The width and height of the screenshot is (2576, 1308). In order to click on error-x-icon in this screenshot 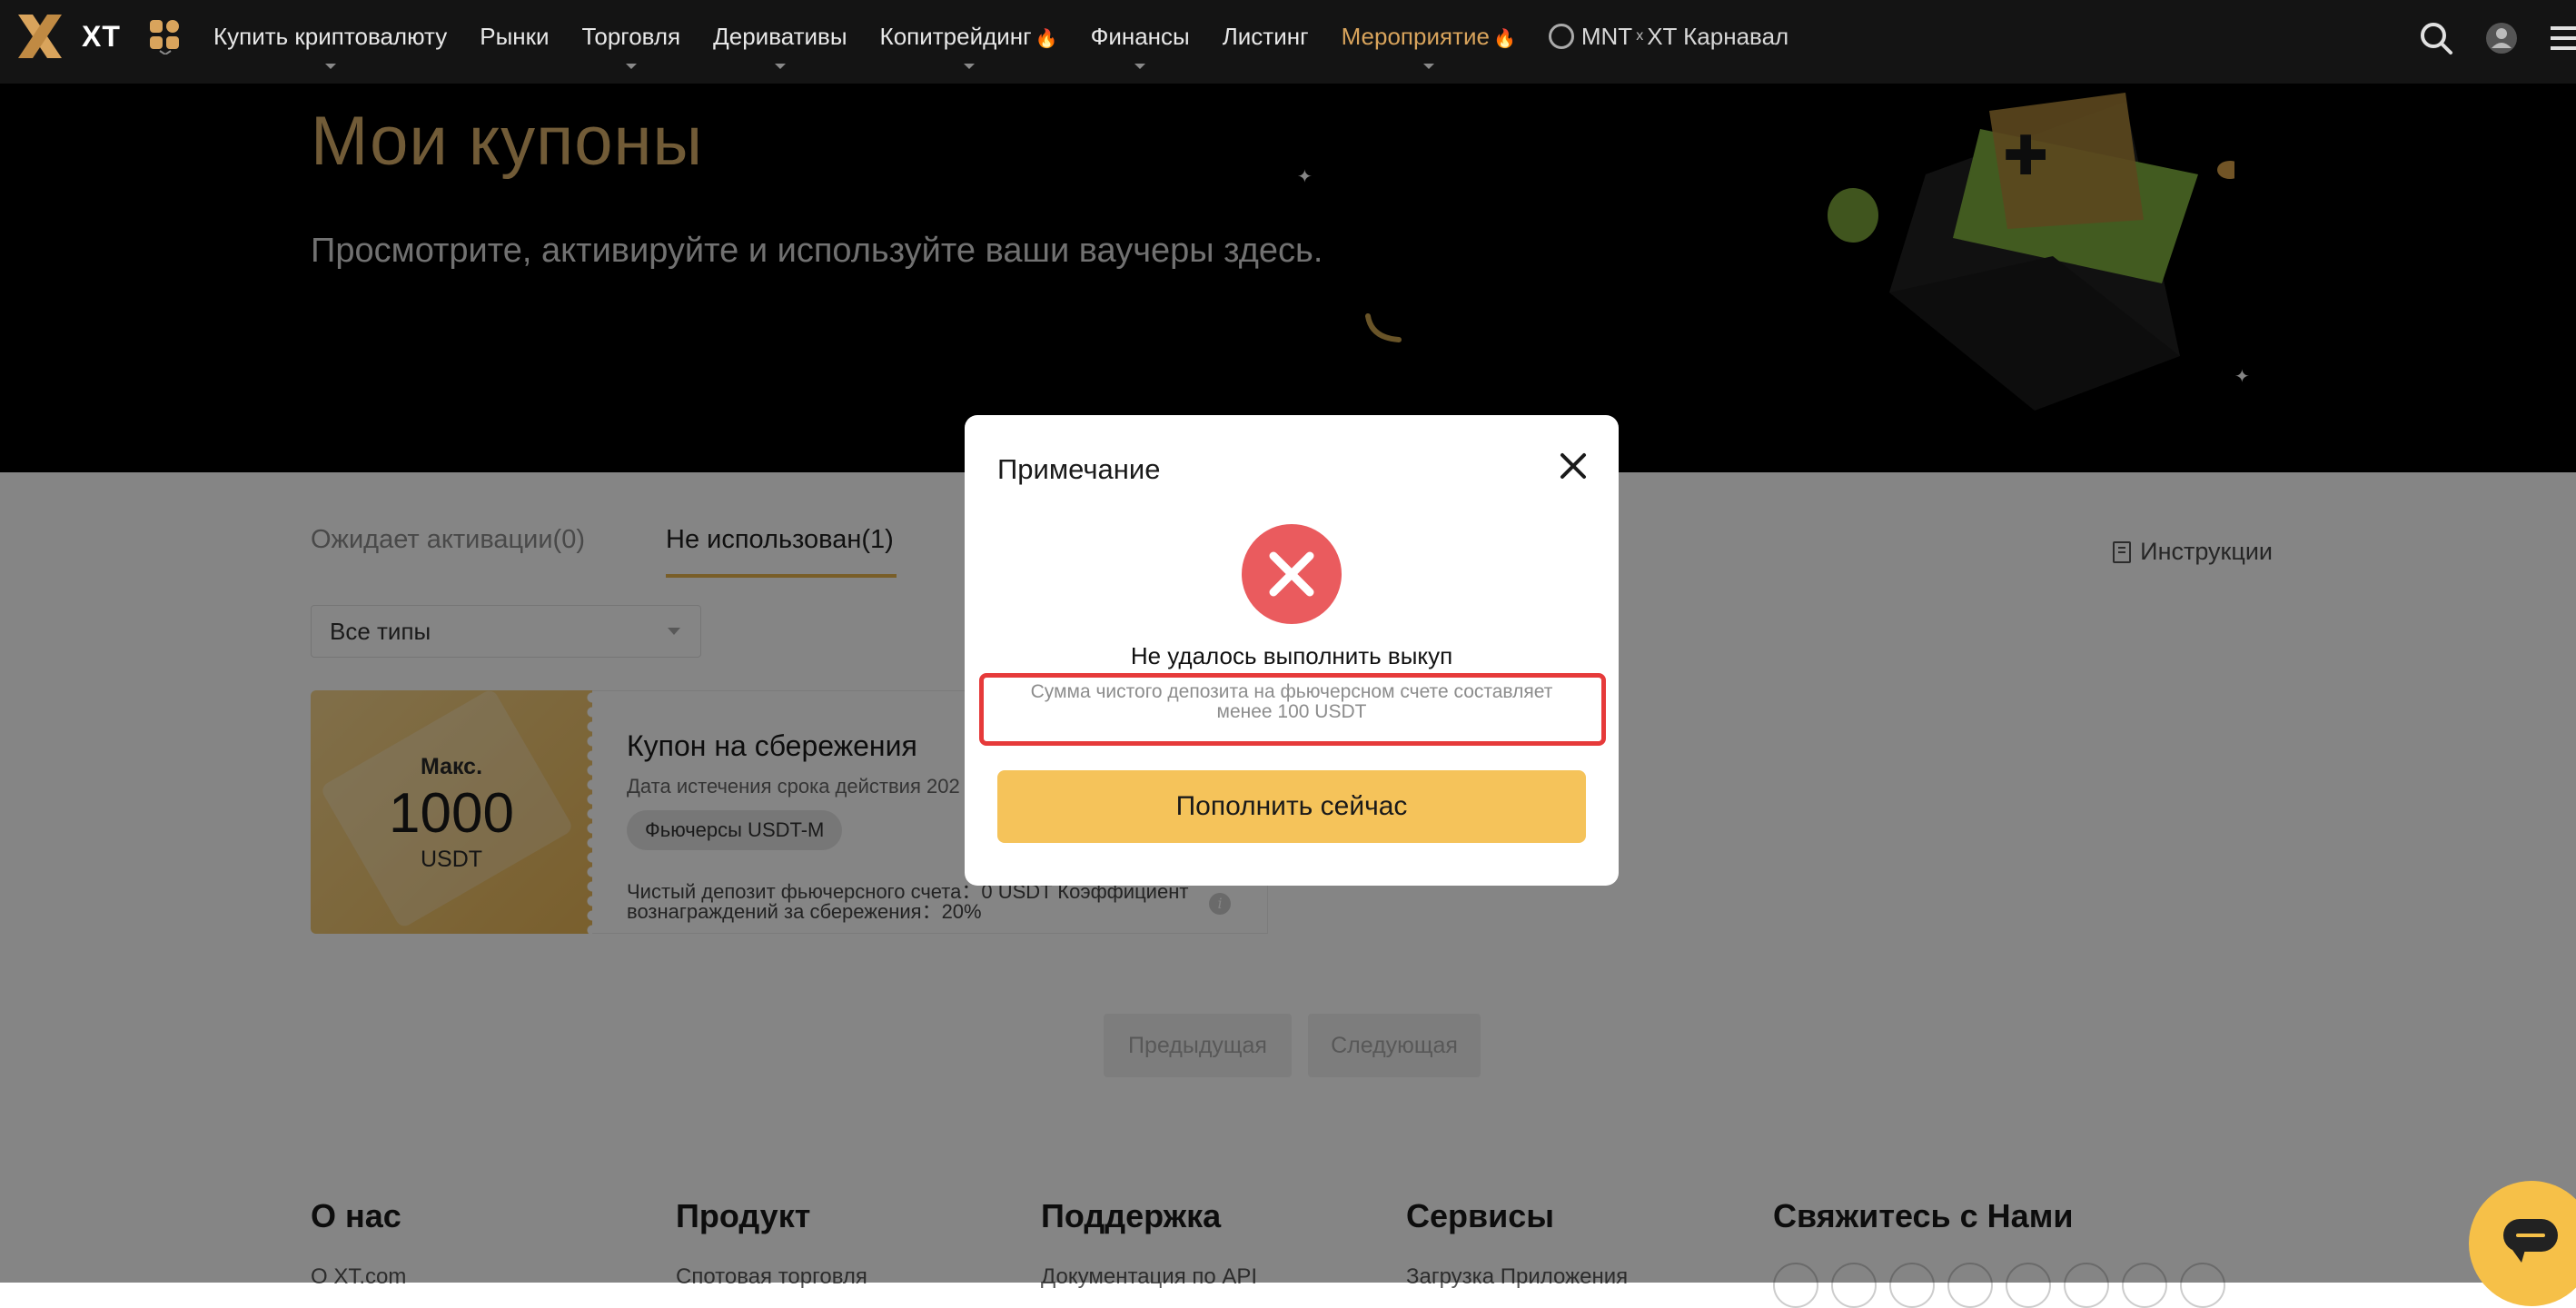, I will do `click(1291, 574)`.